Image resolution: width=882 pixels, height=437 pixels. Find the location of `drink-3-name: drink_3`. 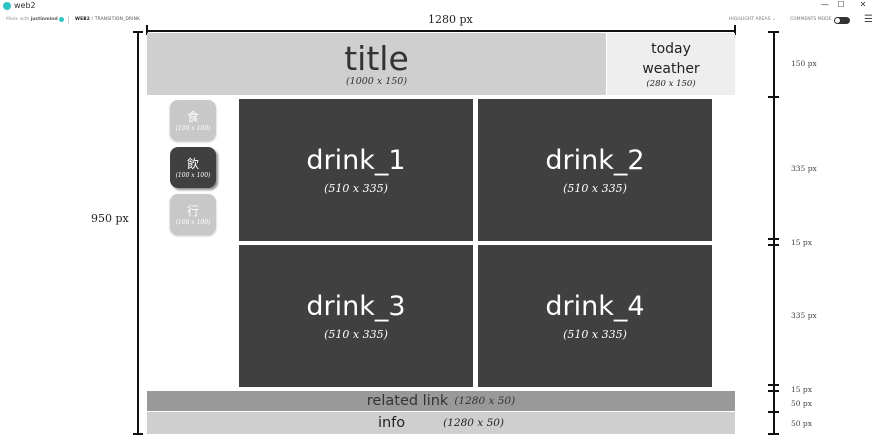

drink-3-name: drink_3 is located at coordinates (356, 306).